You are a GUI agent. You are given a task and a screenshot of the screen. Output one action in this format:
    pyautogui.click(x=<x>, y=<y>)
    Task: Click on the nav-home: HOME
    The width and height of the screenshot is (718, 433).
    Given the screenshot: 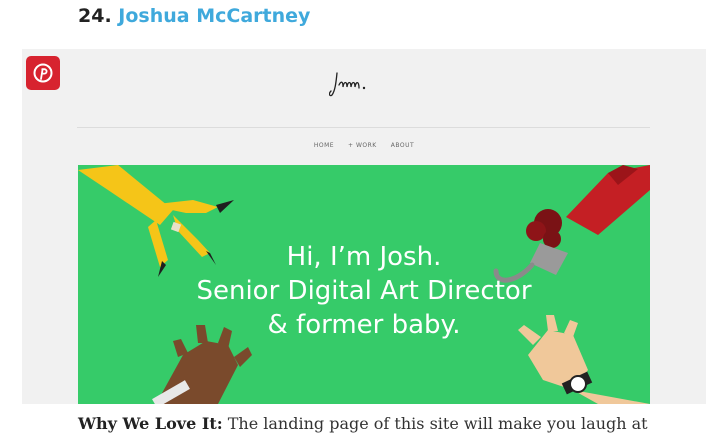 What is the action you would take?
    pyautogui.click(x=324, y=145)
    